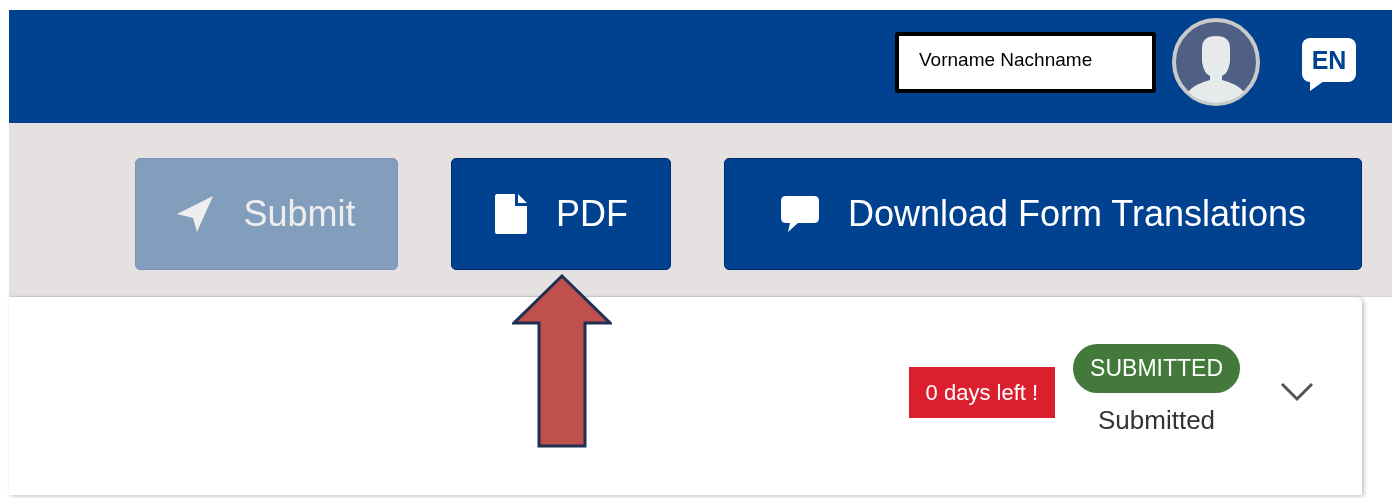 The height and width of the screenshot is (498, 1392). What do you see at coordinates (1297, 392) in the screenshot?
I see `chevron-down-icon` at bounding box center [1297, 392].